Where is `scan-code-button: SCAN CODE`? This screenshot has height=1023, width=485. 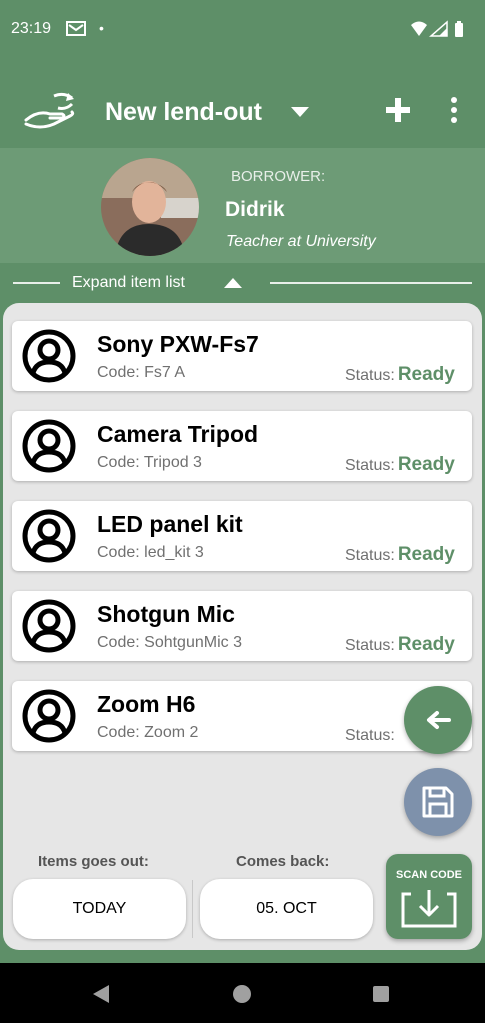 scan-code-button: SCAN CODE is located at coordinates (429, 896).